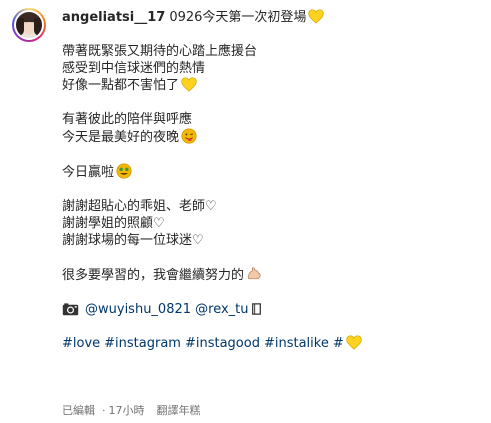 This screenshot has height=423, width=491. I want to click on timestamp: 17小時, so click(127, 410).